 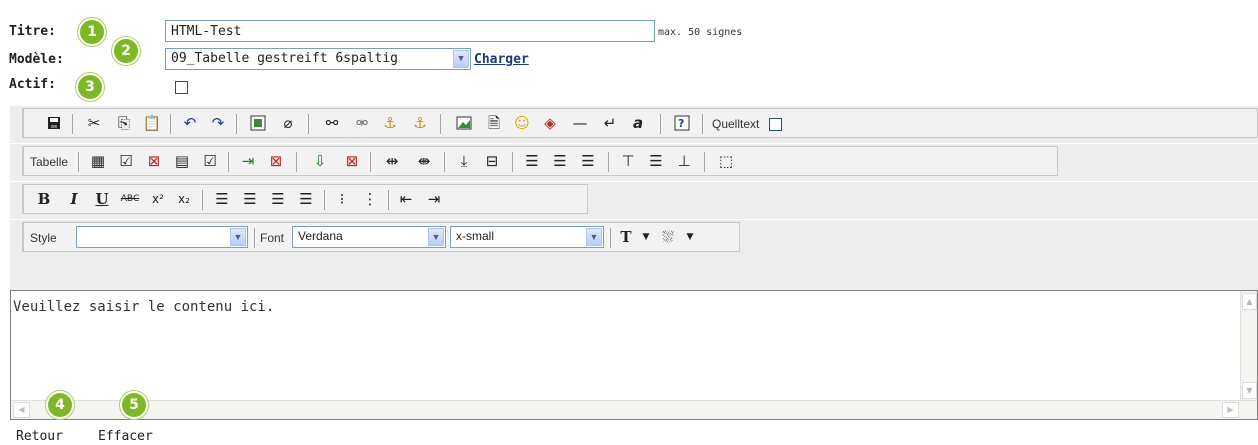 What do you see at coordinates (406, 199) in the screenshot?
I see `outdent-icon: ⇤` at bounding box center [406, 199].